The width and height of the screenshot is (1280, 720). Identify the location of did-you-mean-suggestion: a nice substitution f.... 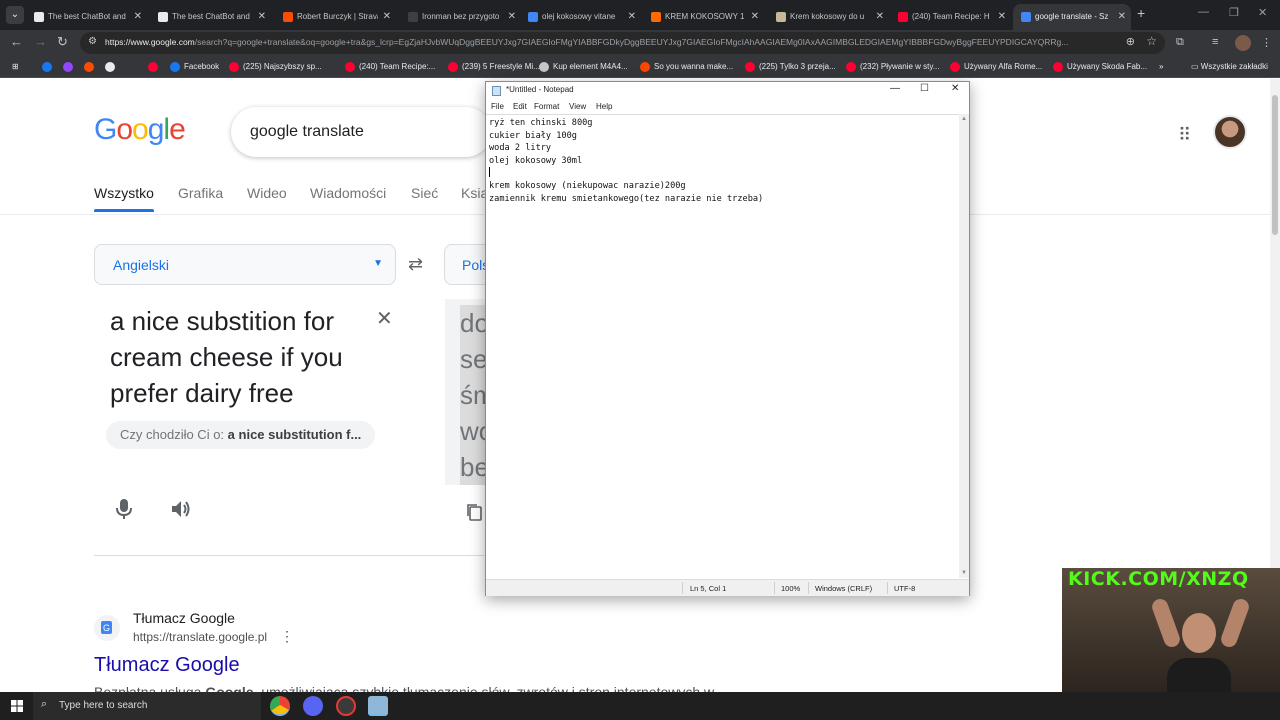
(295, 434).